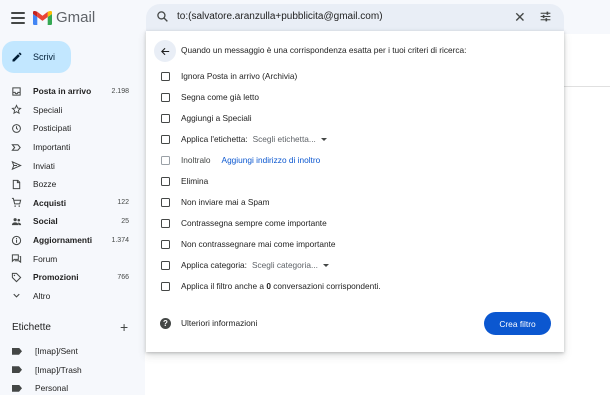 This screenshot has height=395, width=610. Describe the element at coordinates (72, 110) in the screenshot. I see `sidebar-item-starred: Speciali` at that location.